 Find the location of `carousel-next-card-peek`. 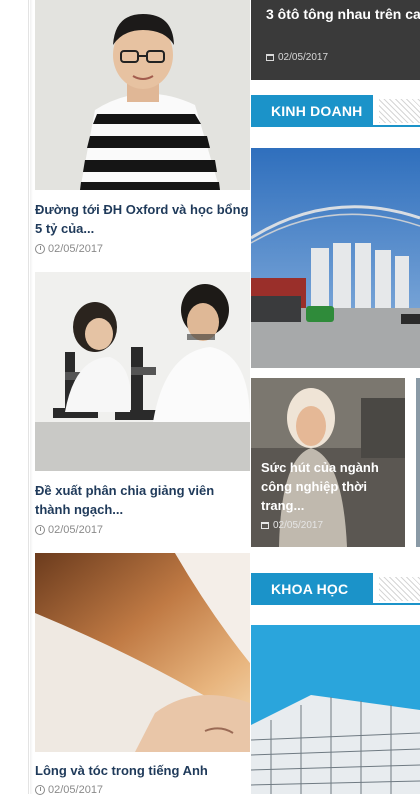

carousel-next-card-peek is located at coordinates (418, 462).